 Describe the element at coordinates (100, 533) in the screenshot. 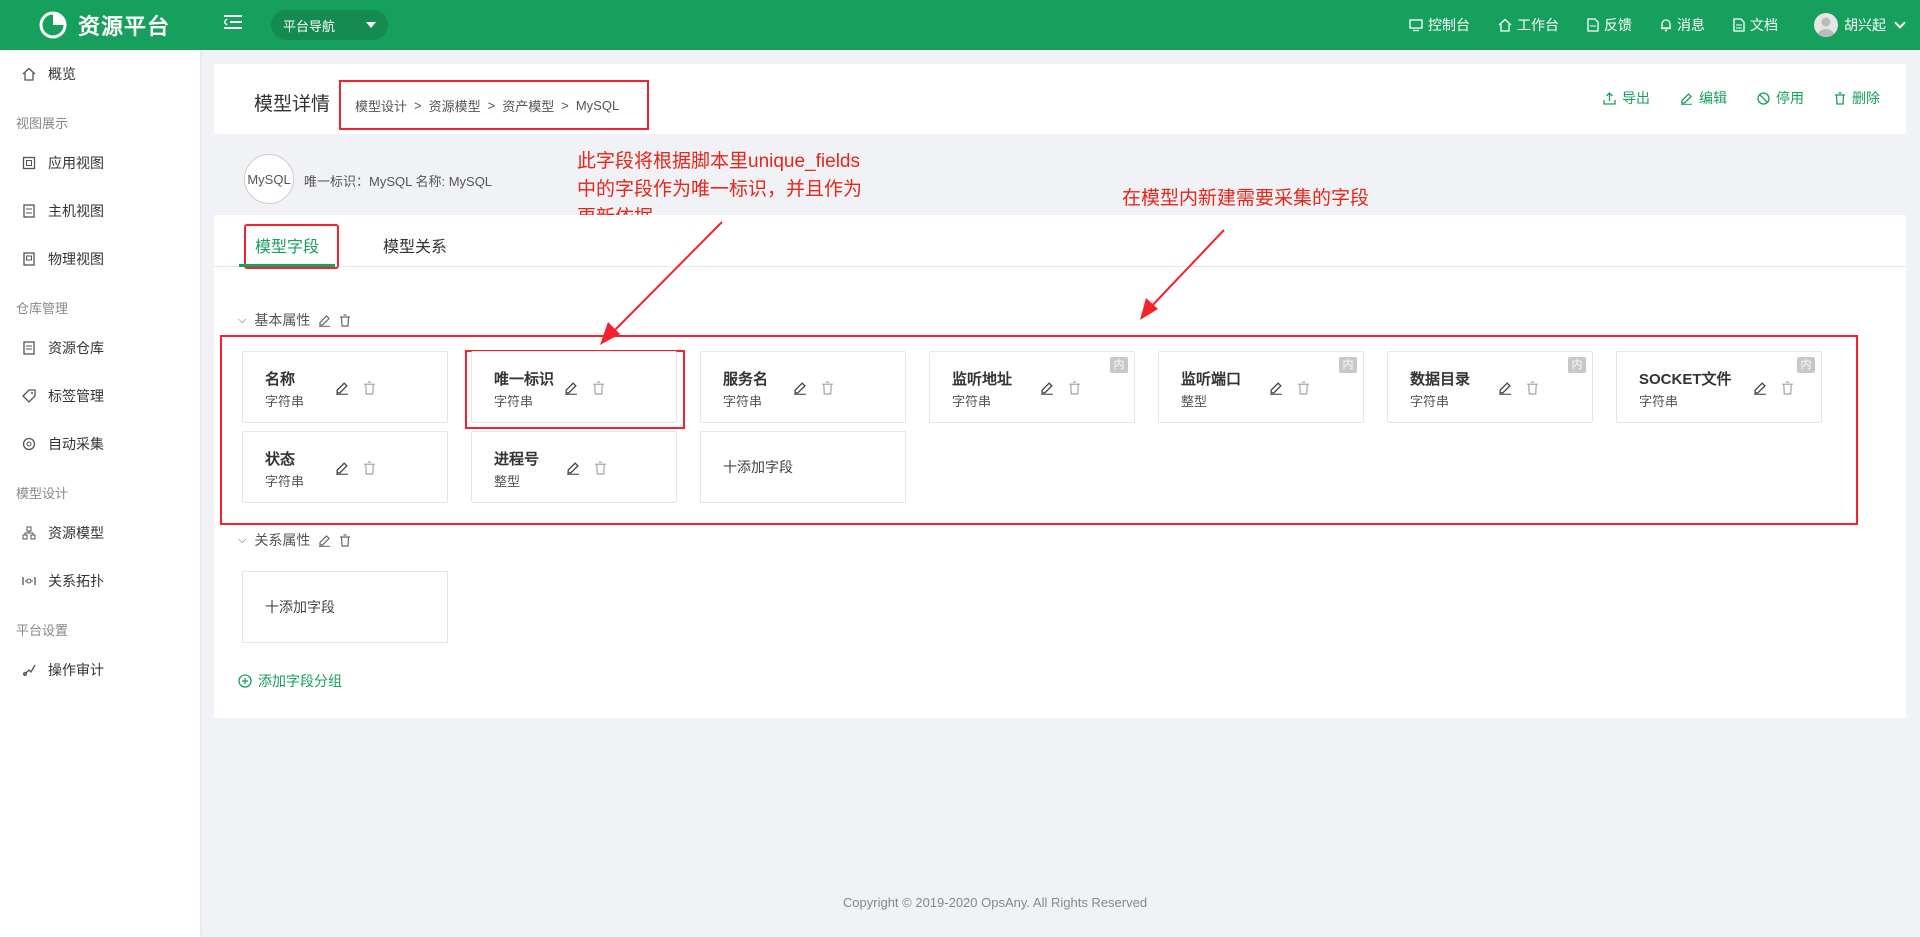

I see `sidebar-item-resource-model: 资源模型` at that location.